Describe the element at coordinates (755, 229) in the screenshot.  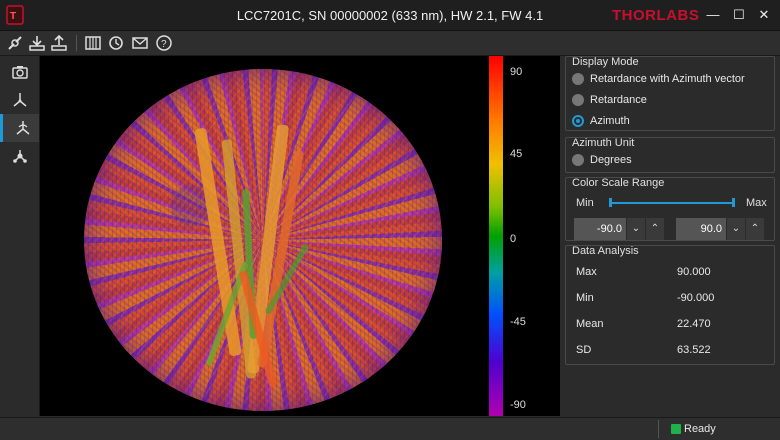
I see `max-increment-button: ⌃` at that location.